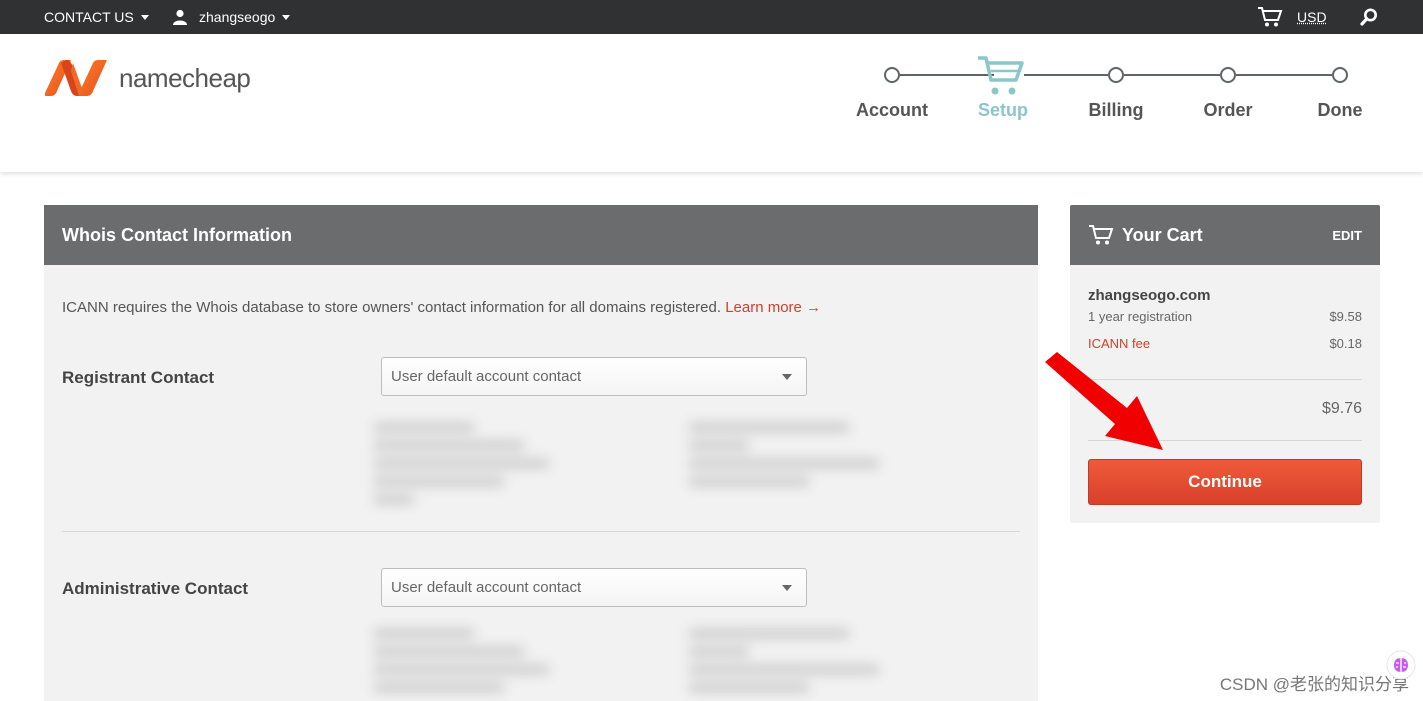  Describe the element at coordinates (1345, 316) in the screenshot. I see `cart-line-price: $9.58` at that location.